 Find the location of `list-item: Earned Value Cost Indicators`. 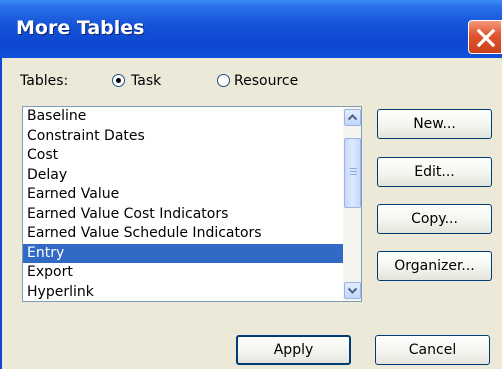

list-item: Earned Value Cost Indicators is located at coordinates (192, 215).